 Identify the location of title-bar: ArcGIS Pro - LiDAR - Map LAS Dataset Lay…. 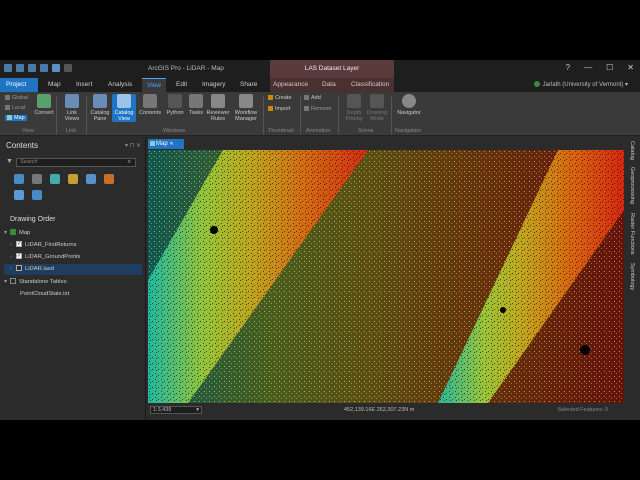
(320, 69).